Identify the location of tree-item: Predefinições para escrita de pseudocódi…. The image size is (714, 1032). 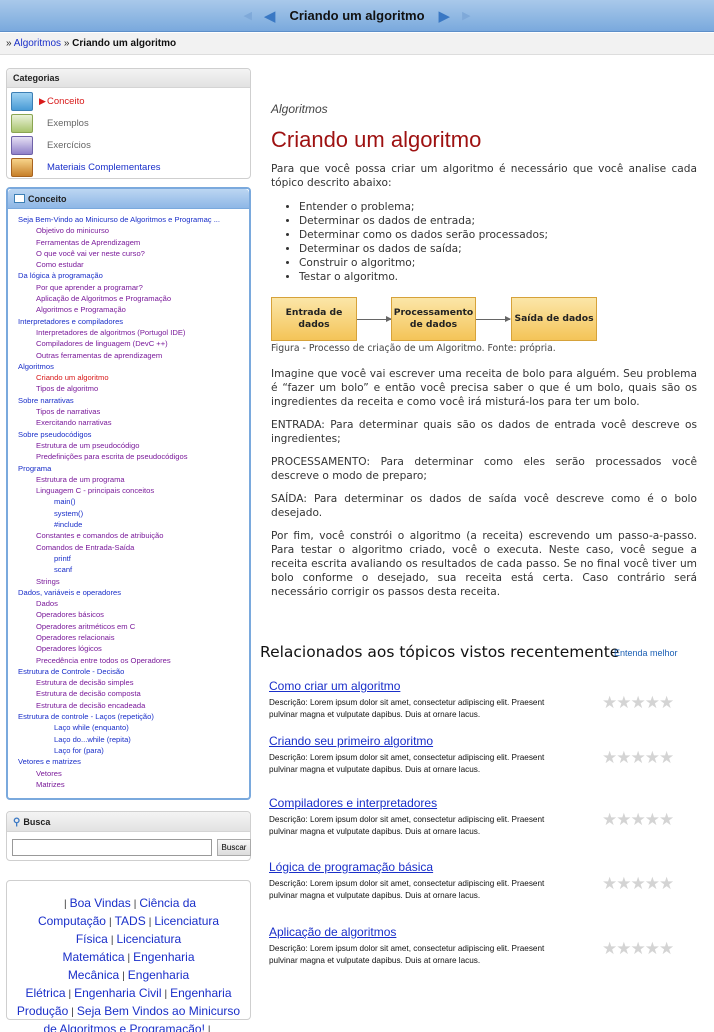
(128, 456).